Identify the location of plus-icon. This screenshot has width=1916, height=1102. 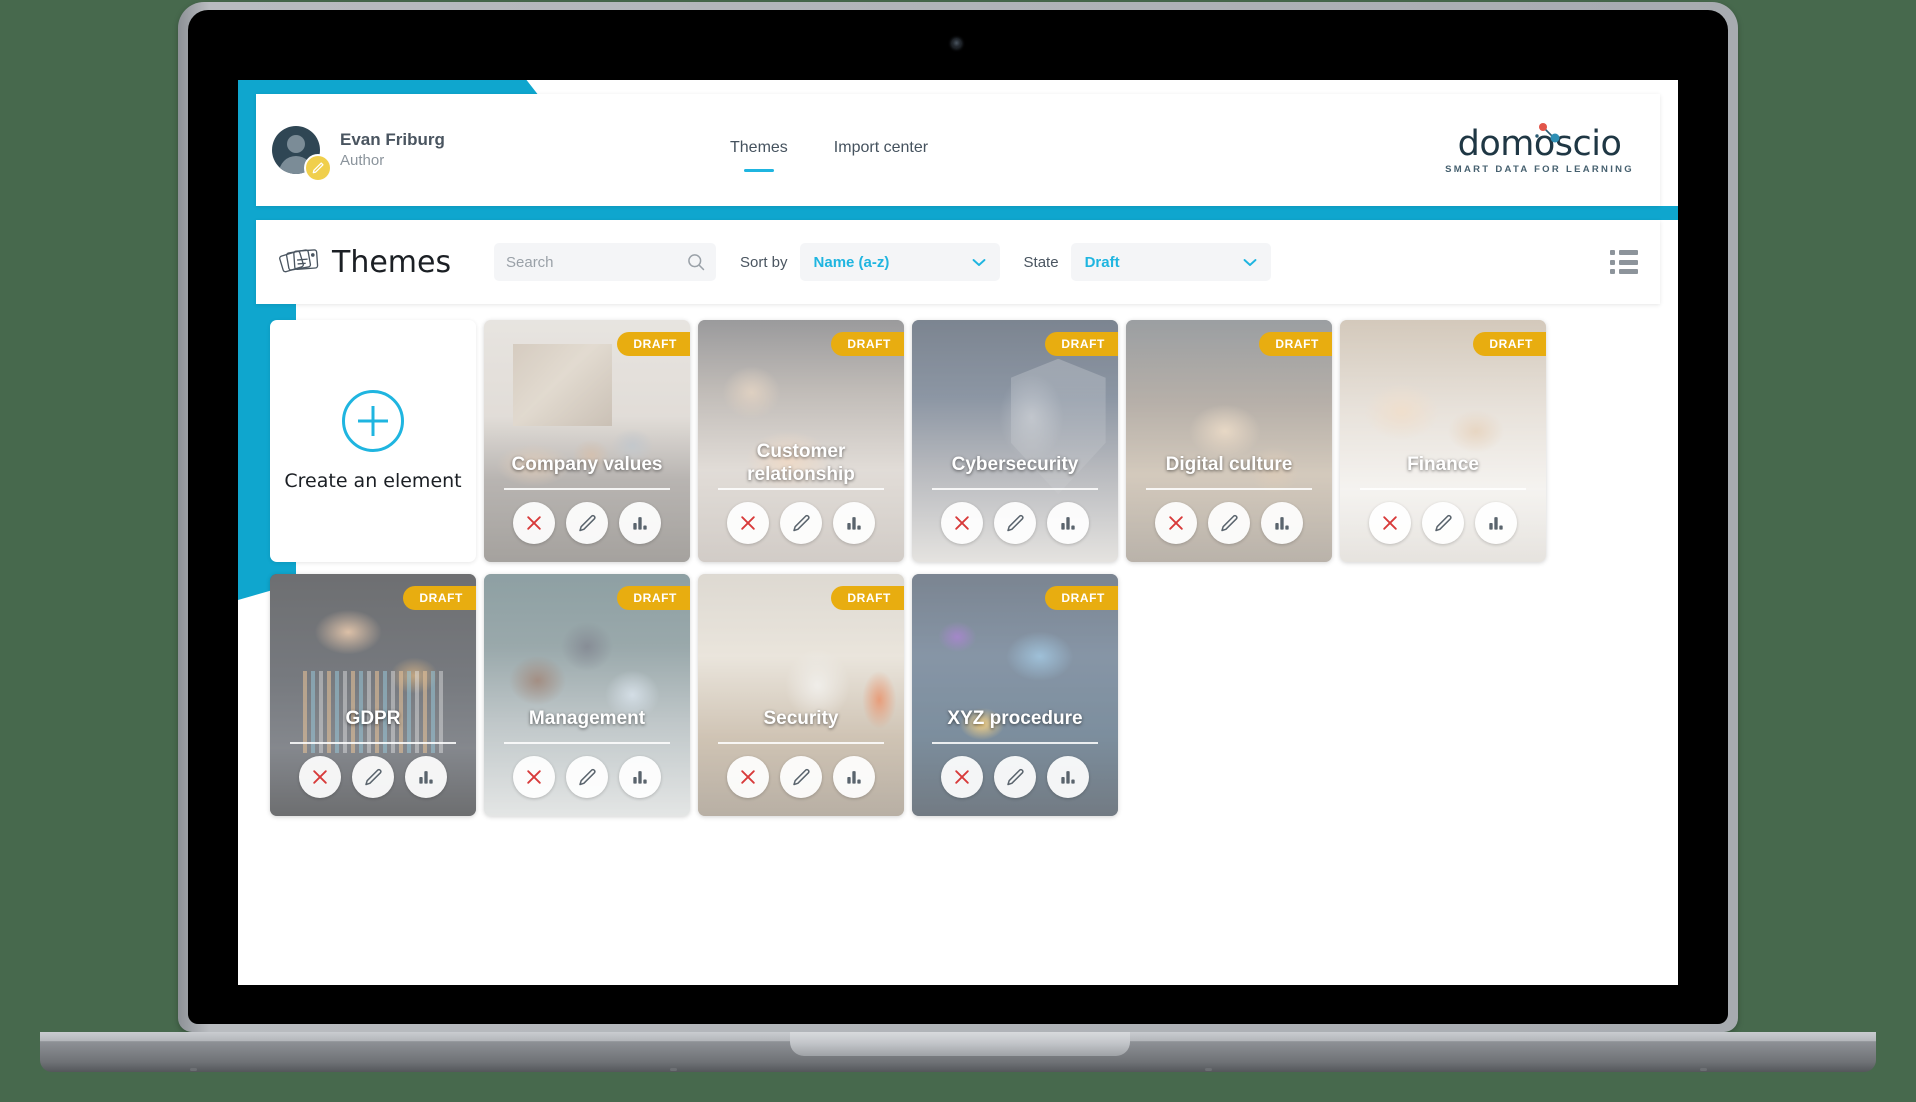
(373, 421).